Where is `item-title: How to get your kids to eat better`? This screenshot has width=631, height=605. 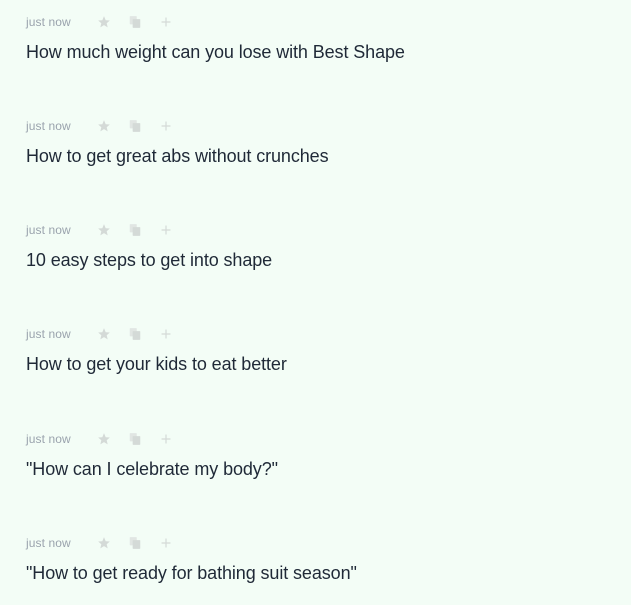
item-title: How to get your kids to eat better is located at coordinates (156, 364).